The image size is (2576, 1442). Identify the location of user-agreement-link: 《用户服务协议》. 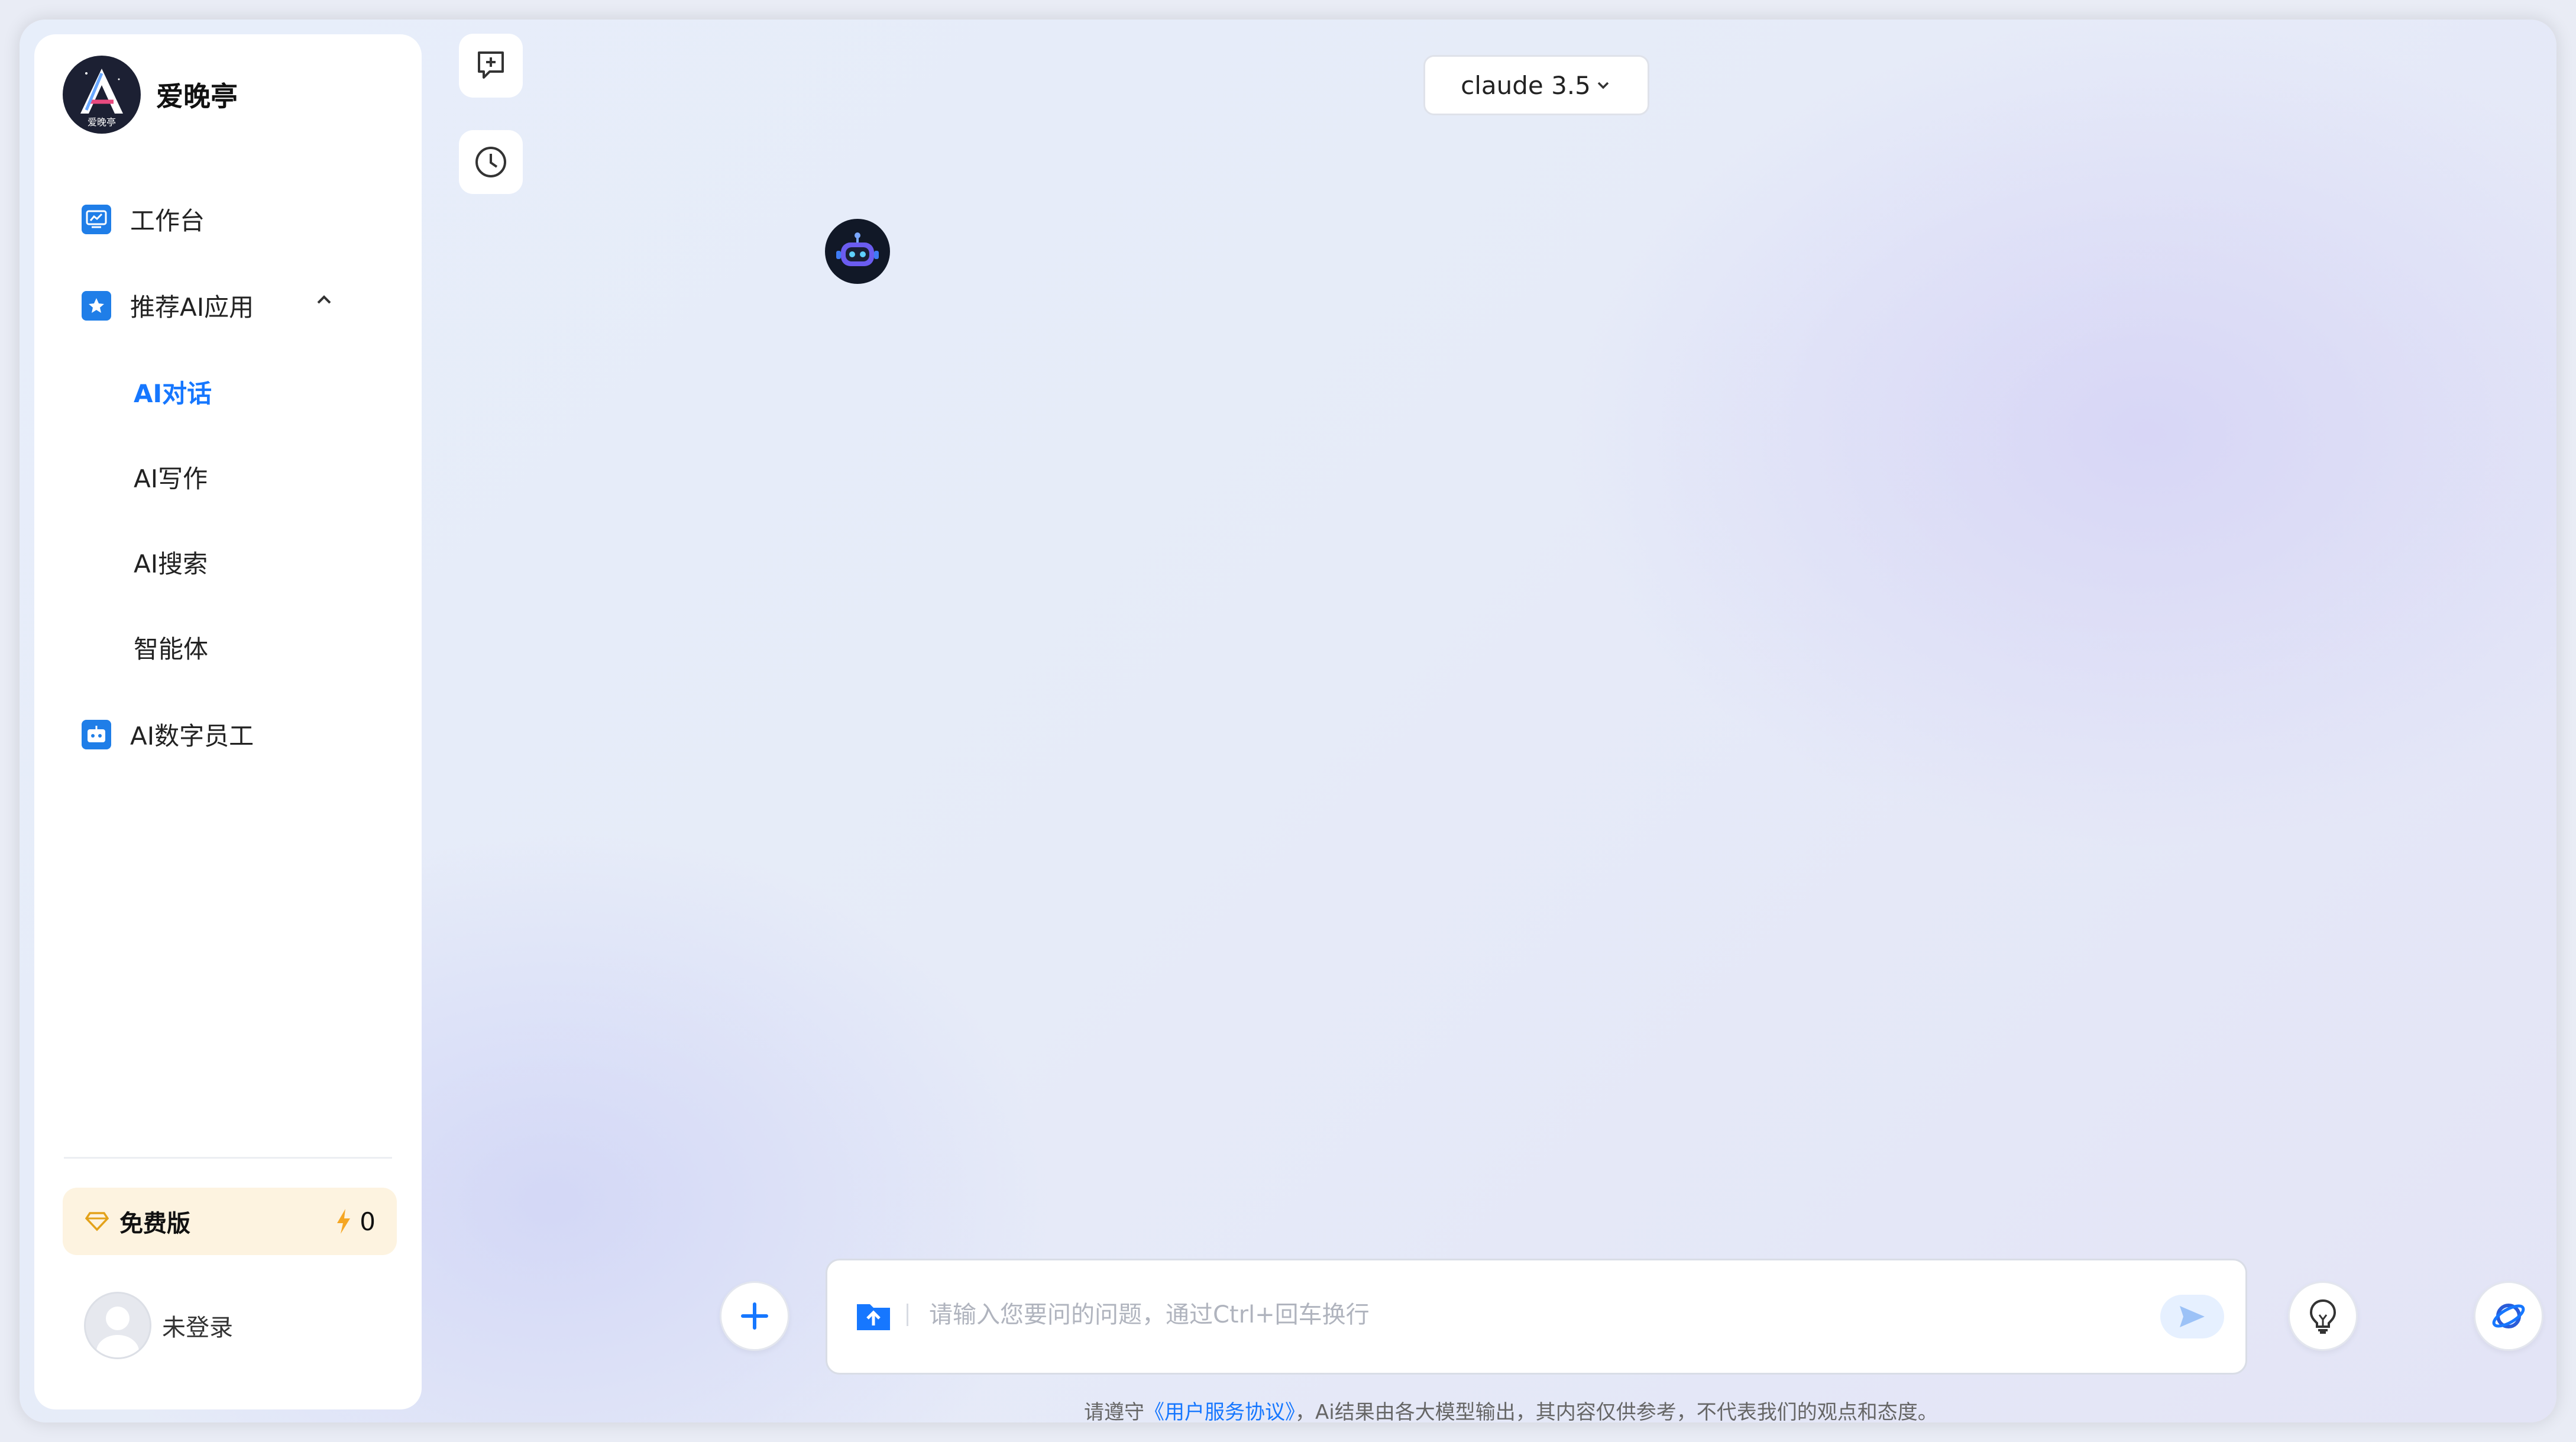
(1220, 1411).